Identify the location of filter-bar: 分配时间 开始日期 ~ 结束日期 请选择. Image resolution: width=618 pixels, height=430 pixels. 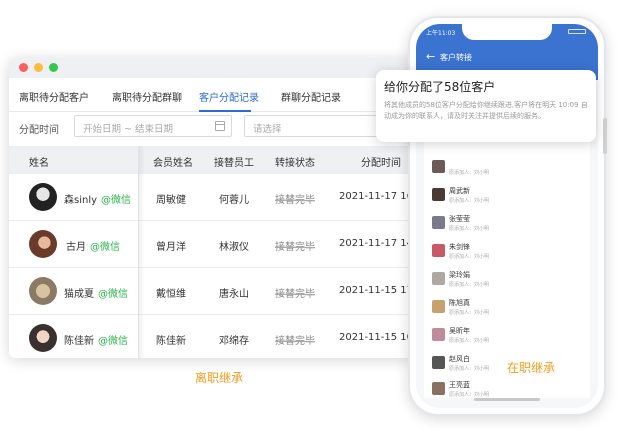
(212, 127).